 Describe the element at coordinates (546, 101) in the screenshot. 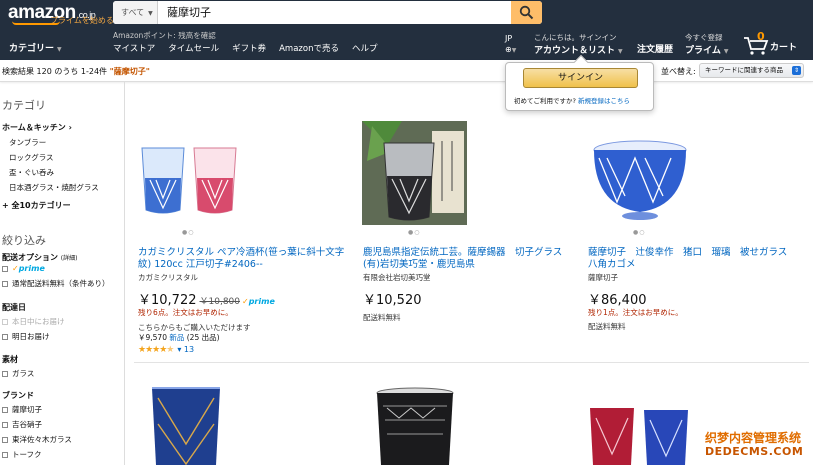

I see `new-customer-prefix: 初めてご利用ですか?` at that location.